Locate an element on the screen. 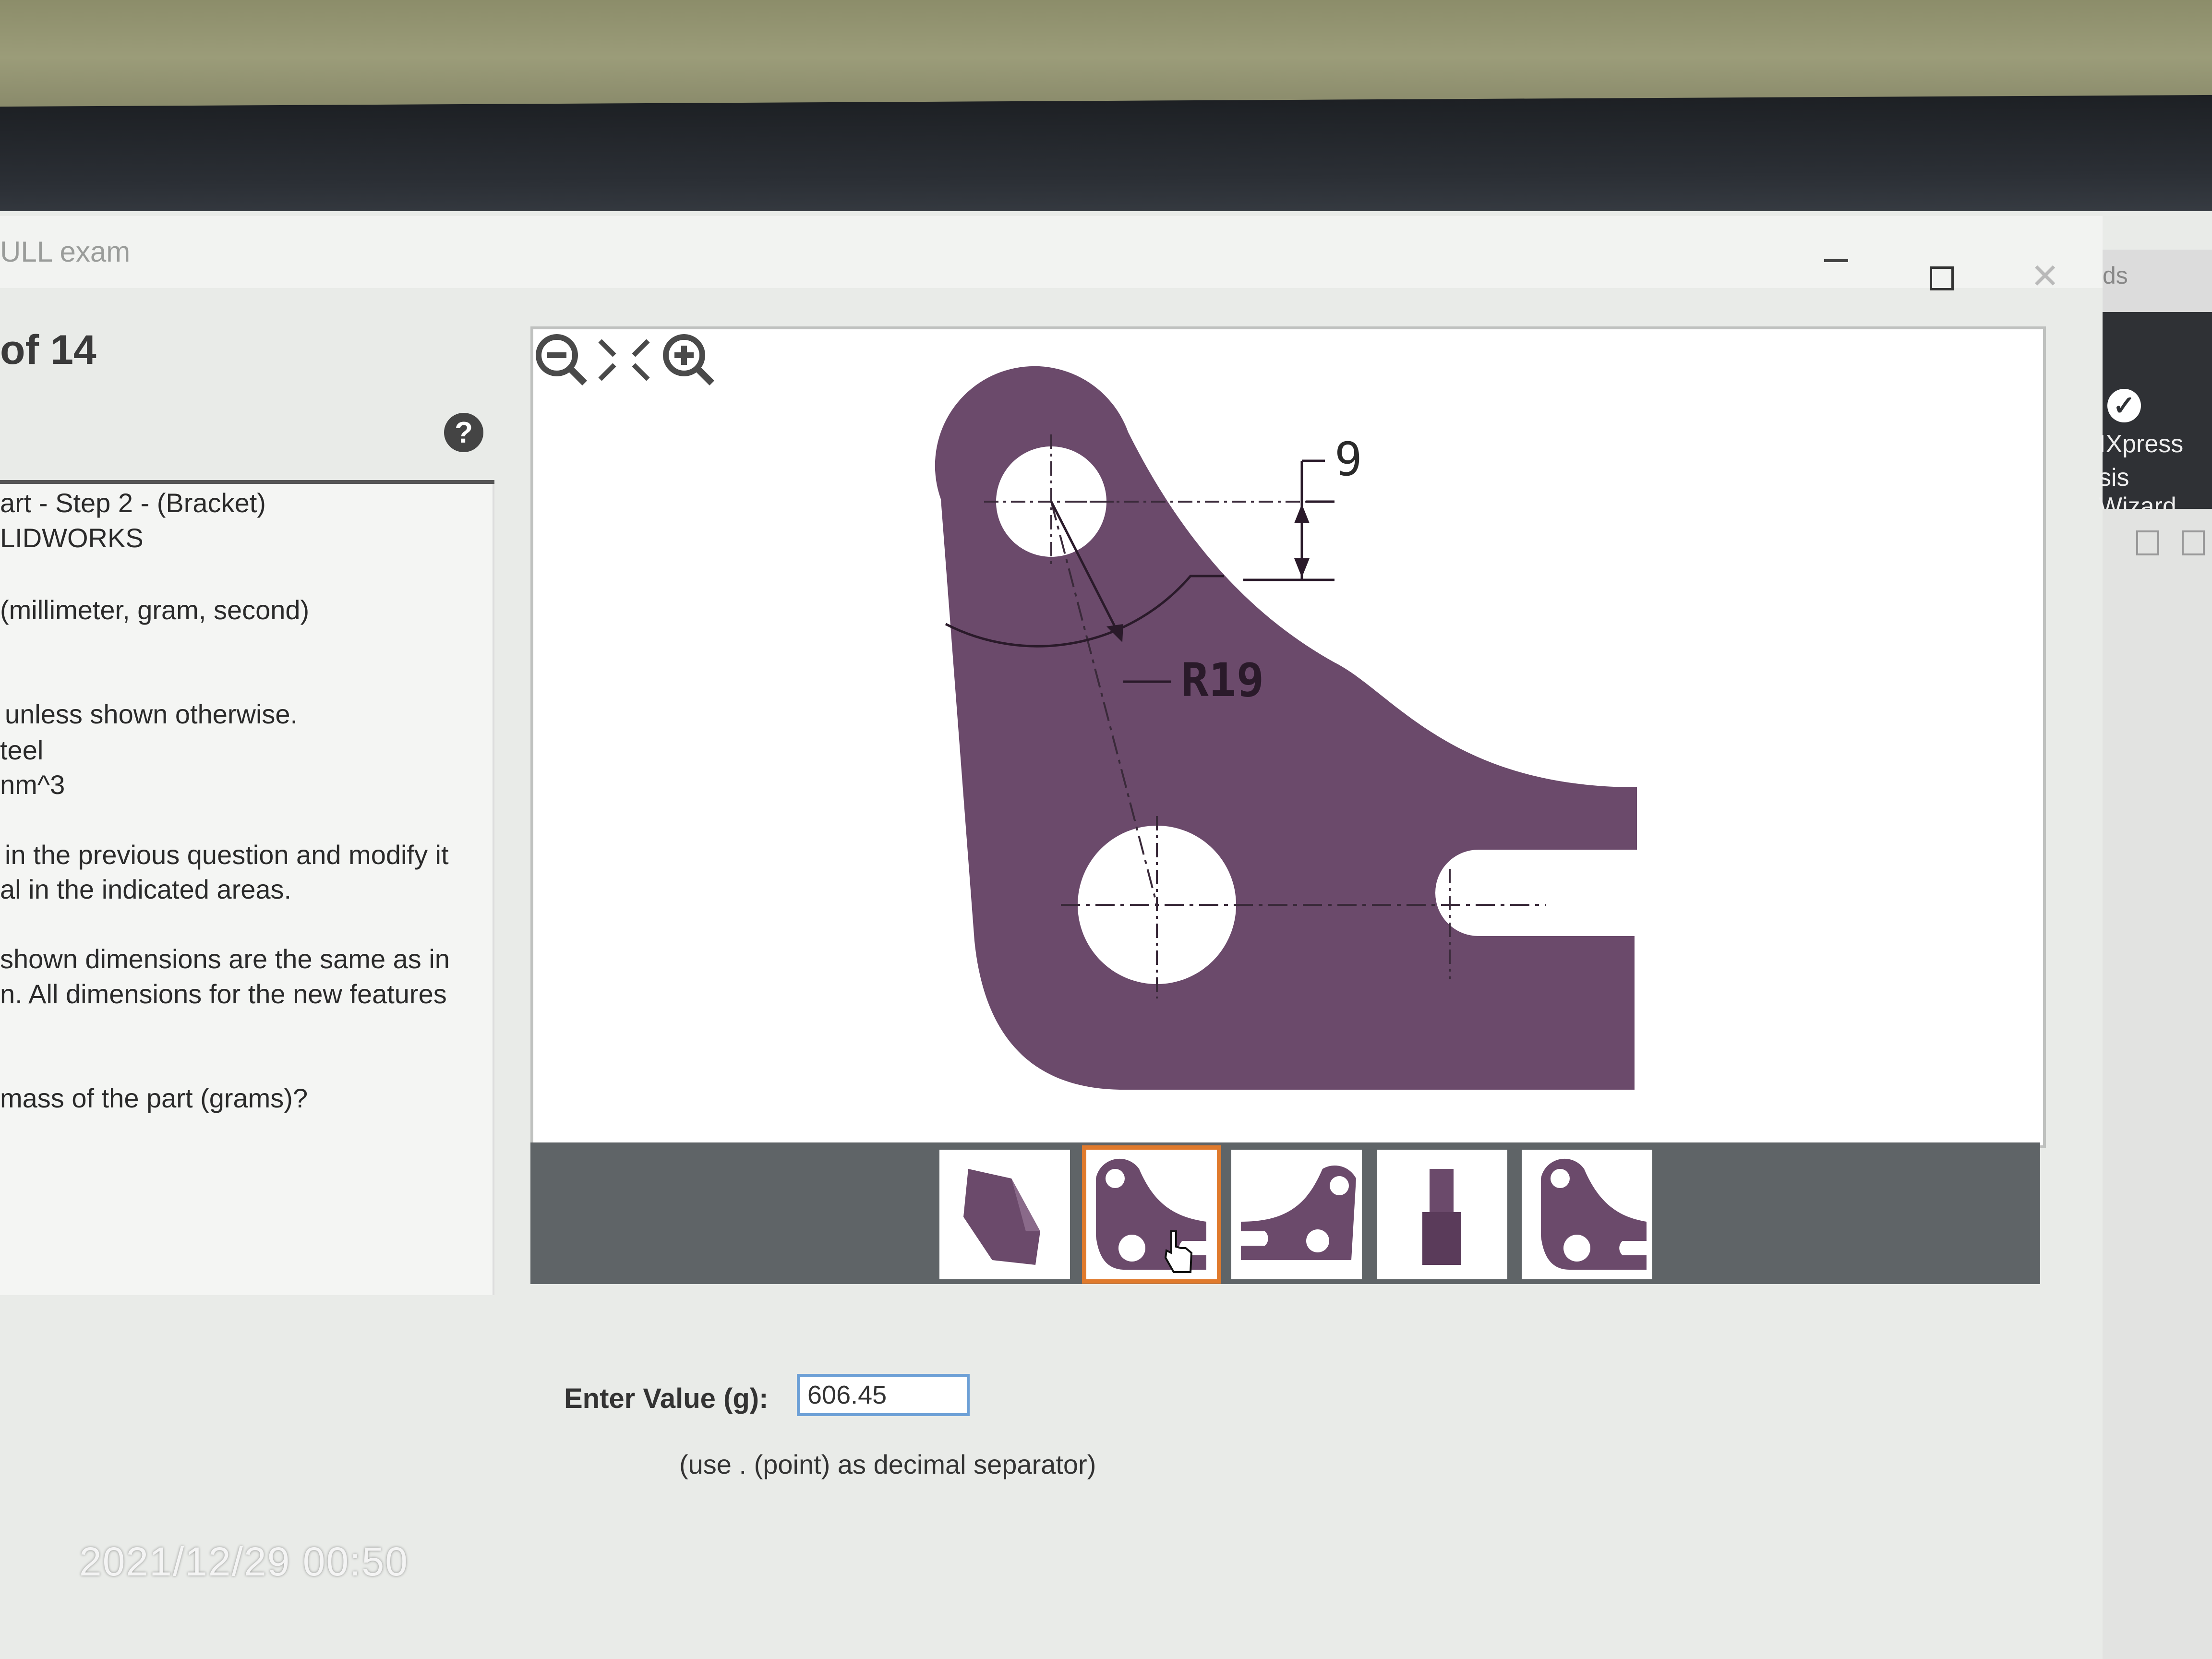 The image size is (2212, 1659). maximize-button is located at coordinates (1942, 278).